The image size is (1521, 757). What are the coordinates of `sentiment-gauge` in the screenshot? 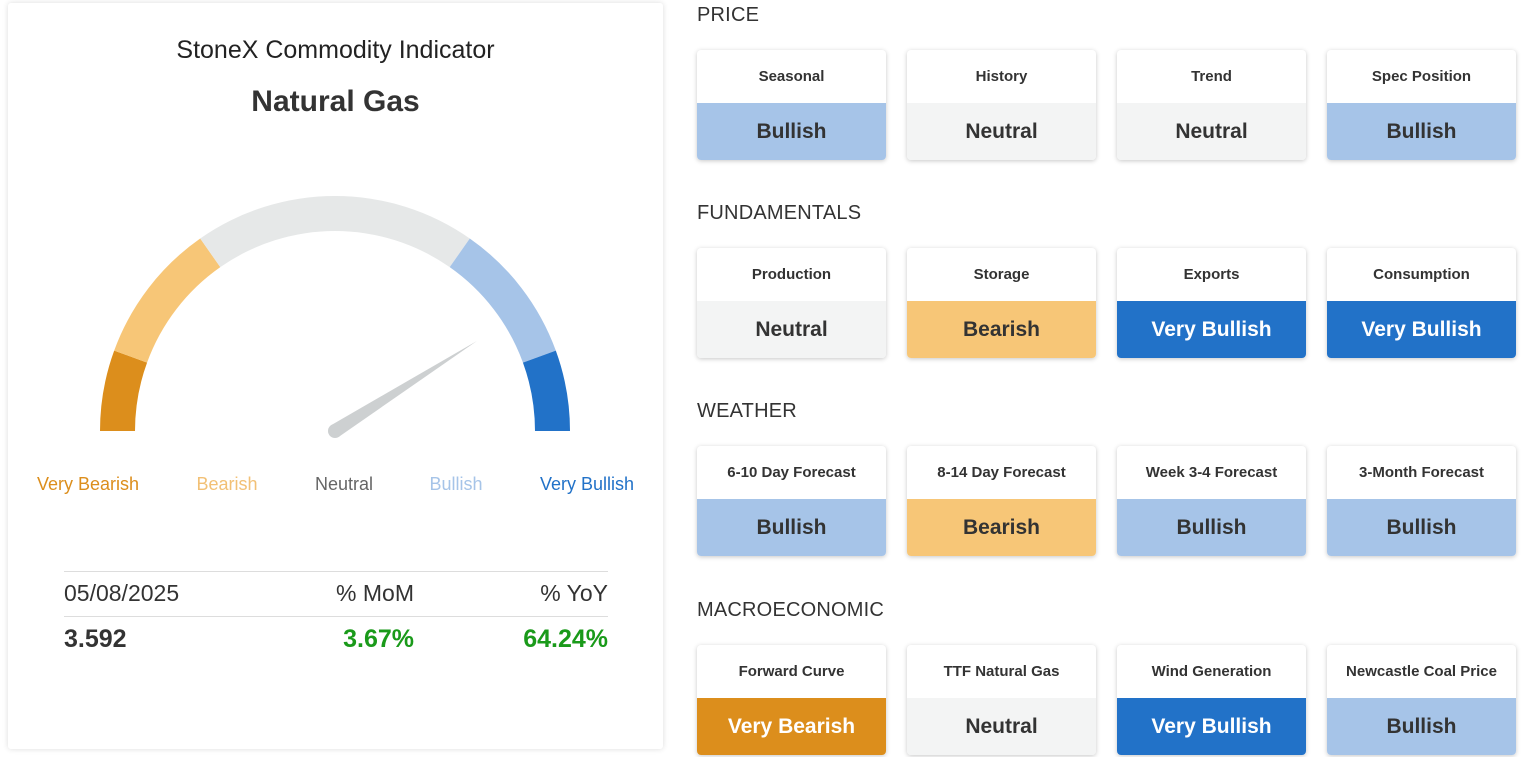 It's located at (335, 316).